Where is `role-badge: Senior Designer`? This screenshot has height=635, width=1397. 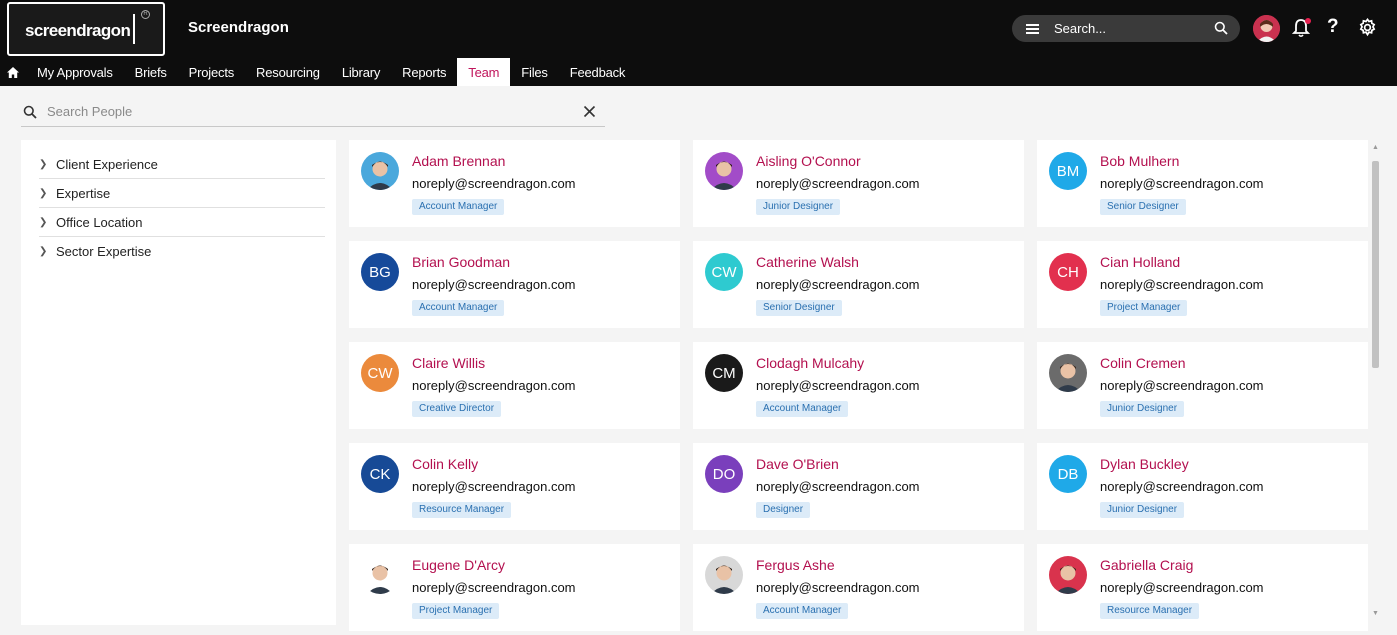 role-badge: Senior Designer is located at coordinates (799, 308).